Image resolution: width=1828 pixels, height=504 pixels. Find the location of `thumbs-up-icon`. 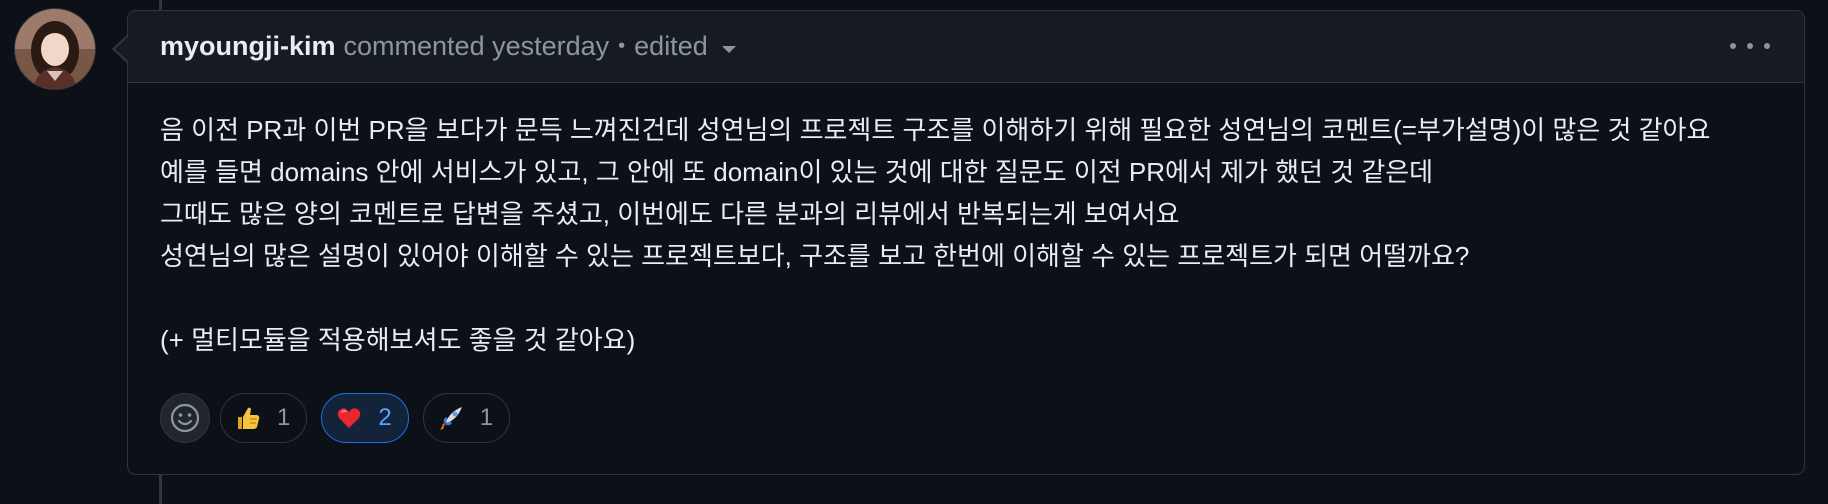

thumbs-up-icon is located at coordinates (248, 418).